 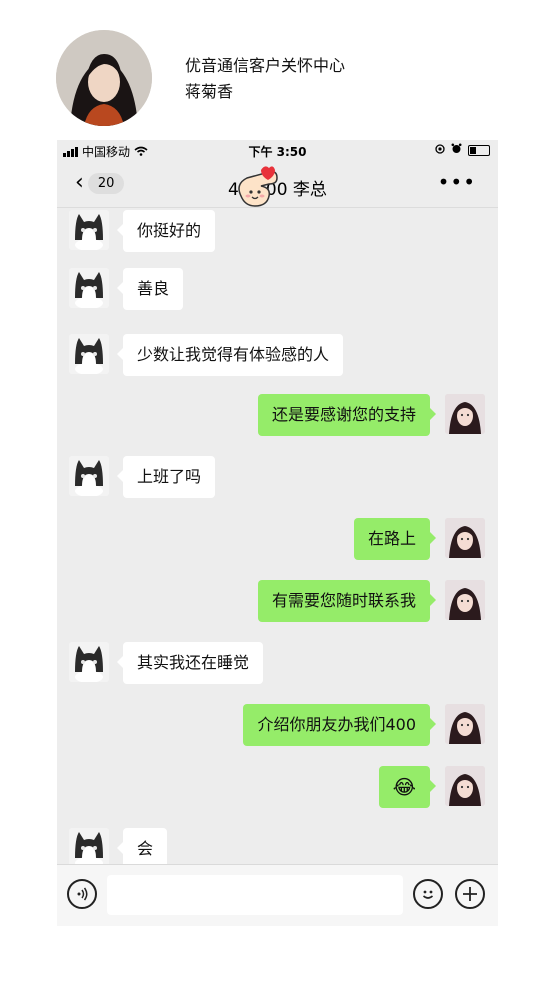 What do you see at coordinates (166, 231) in the screenshot?
I see `received-message: 你挺好的` at bounding box center [166, 231].